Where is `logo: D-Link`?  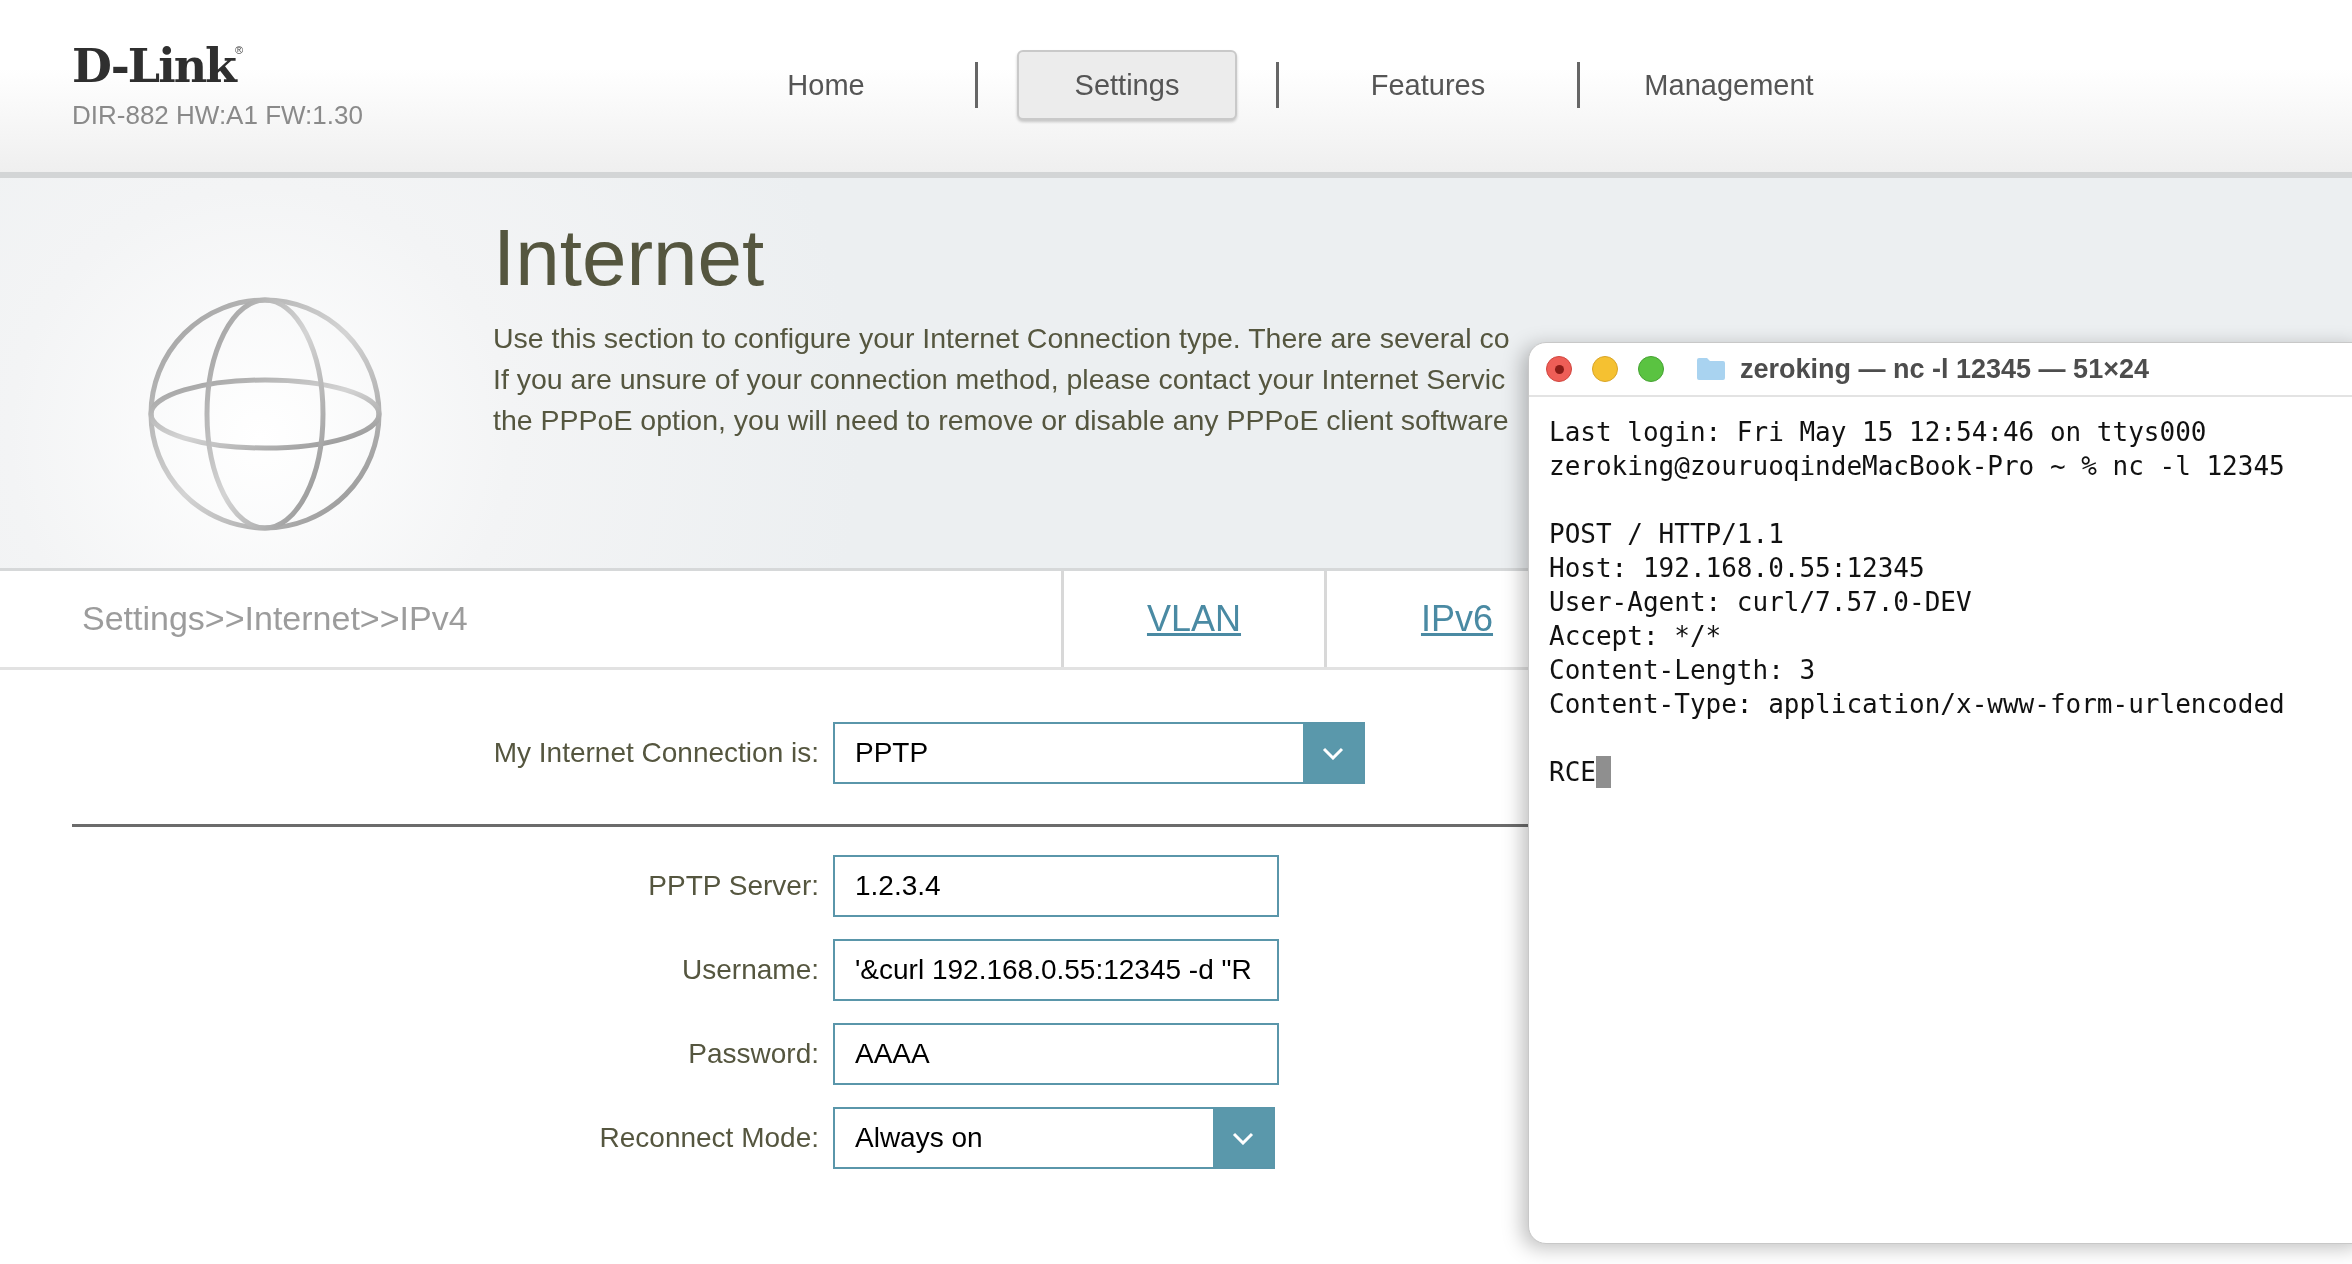
logo: D-Link is located at coordinates (153, 66).